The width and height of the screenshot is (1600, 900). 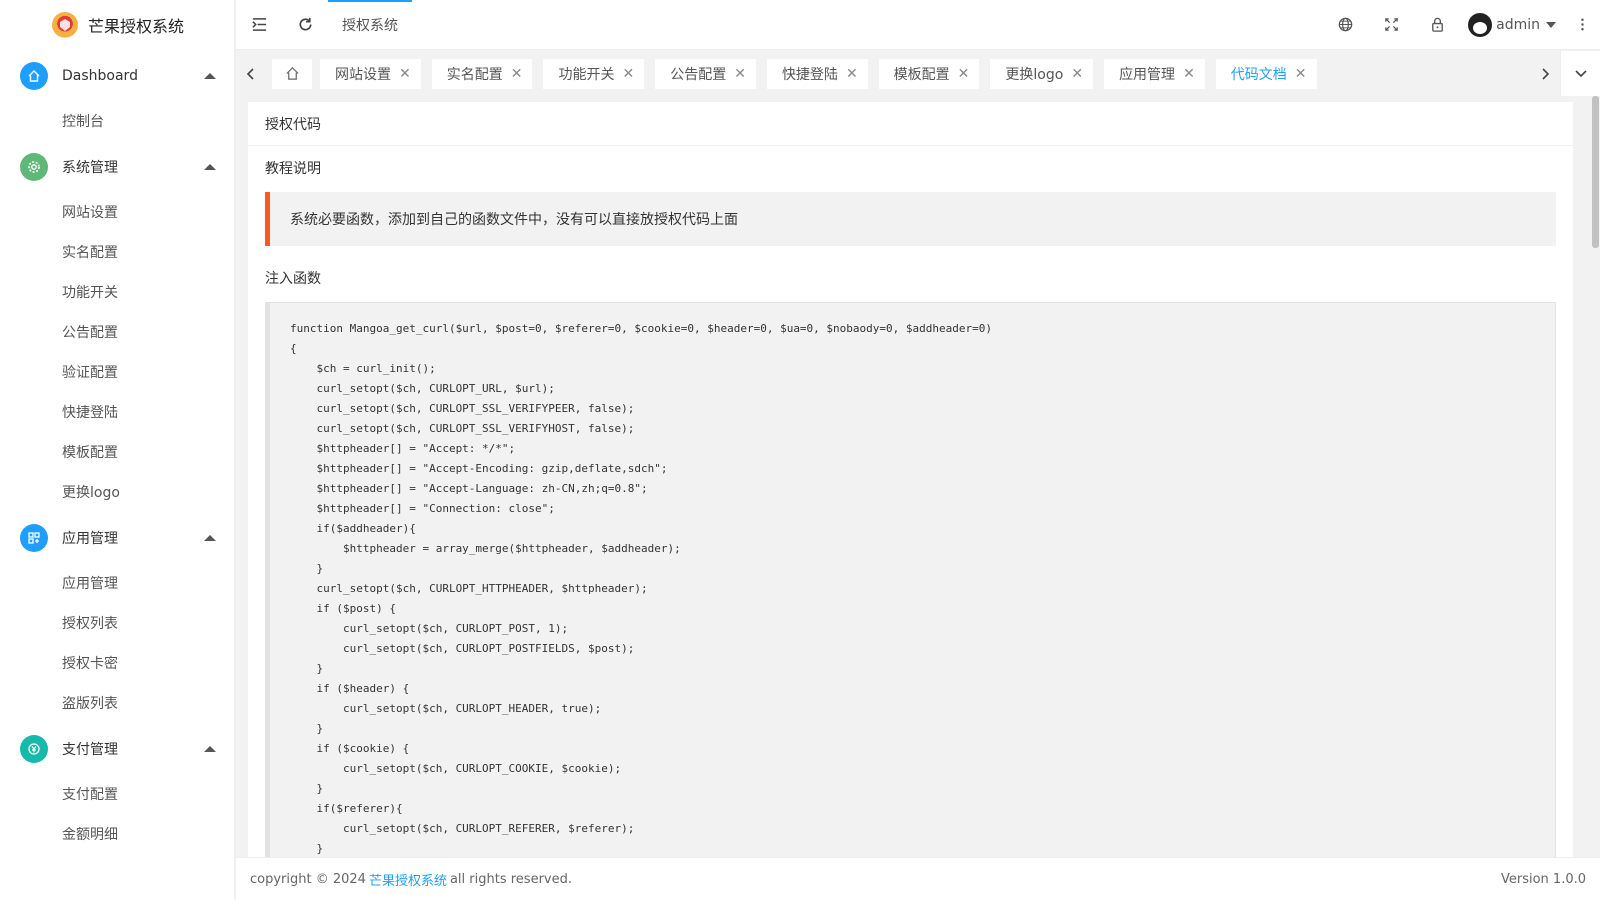 I want to click on chevron-left-icon, so click(x=250, y=73).